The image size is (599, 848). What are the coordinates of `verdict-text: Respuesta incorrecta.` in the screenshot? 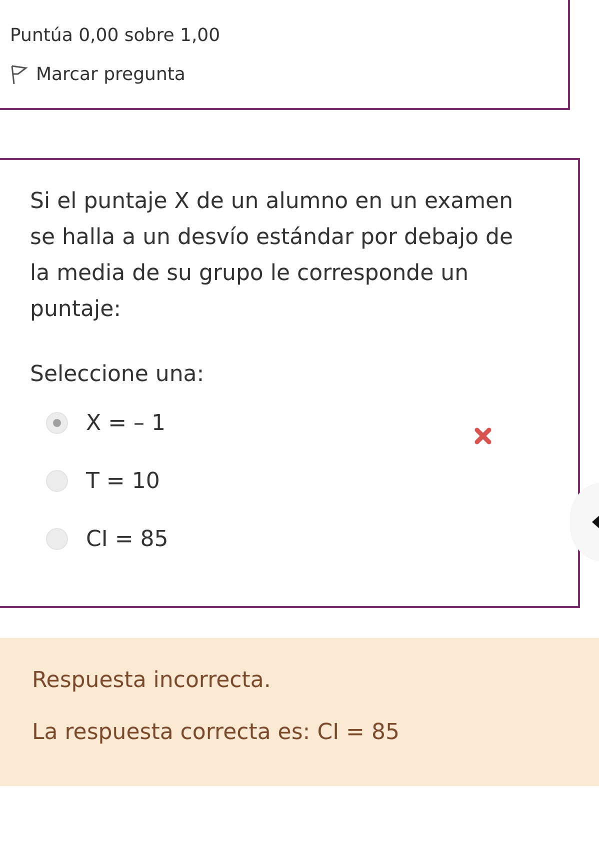 It's located at (152, 681).